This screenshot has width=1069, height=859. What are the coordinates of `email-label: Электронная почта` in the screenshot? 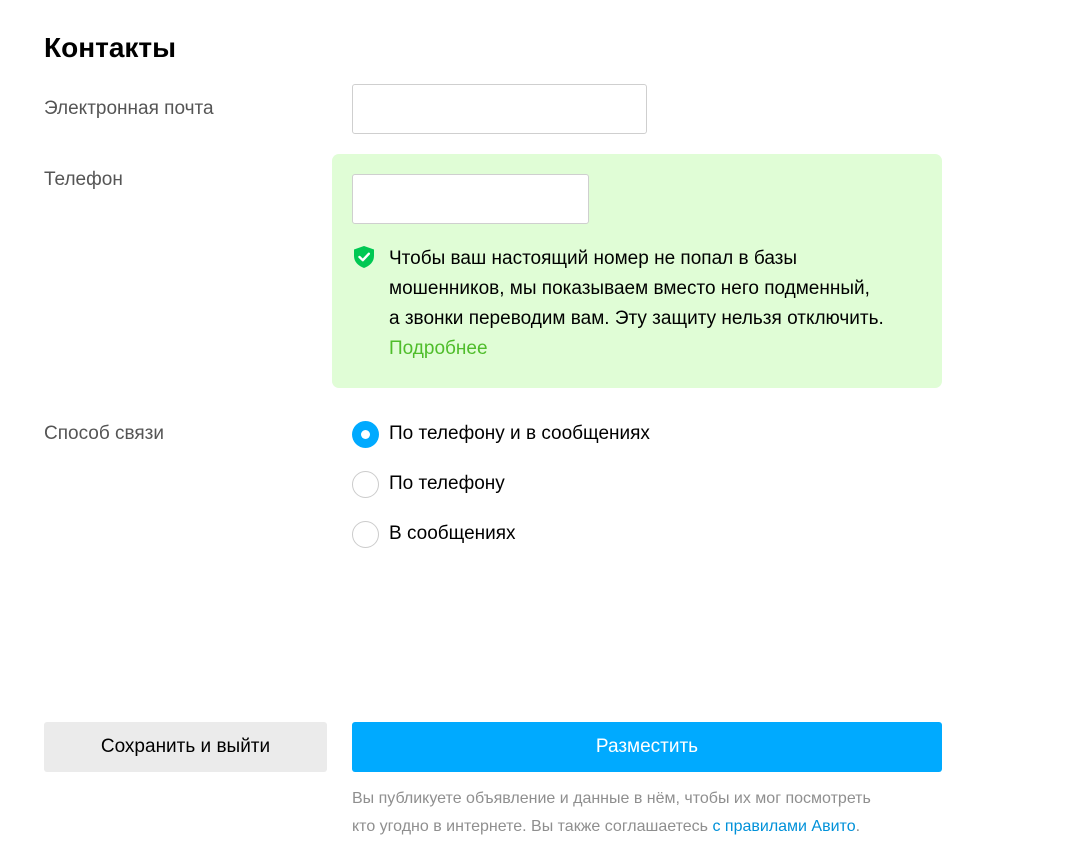 It's located at (129, 108).